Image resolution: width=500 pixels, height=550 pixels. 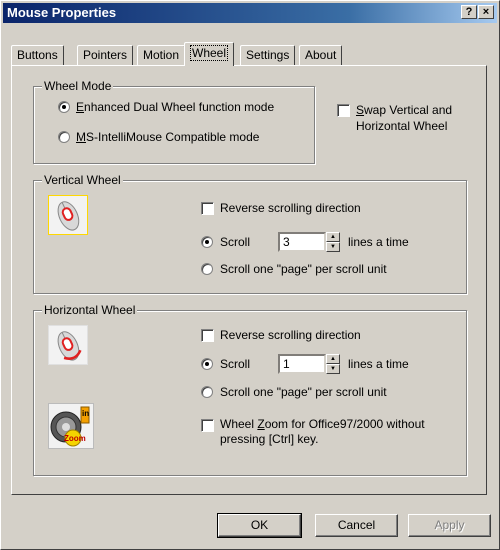 I want to click on vertical-scroll-lines-radio, so click(x=207, y=242).